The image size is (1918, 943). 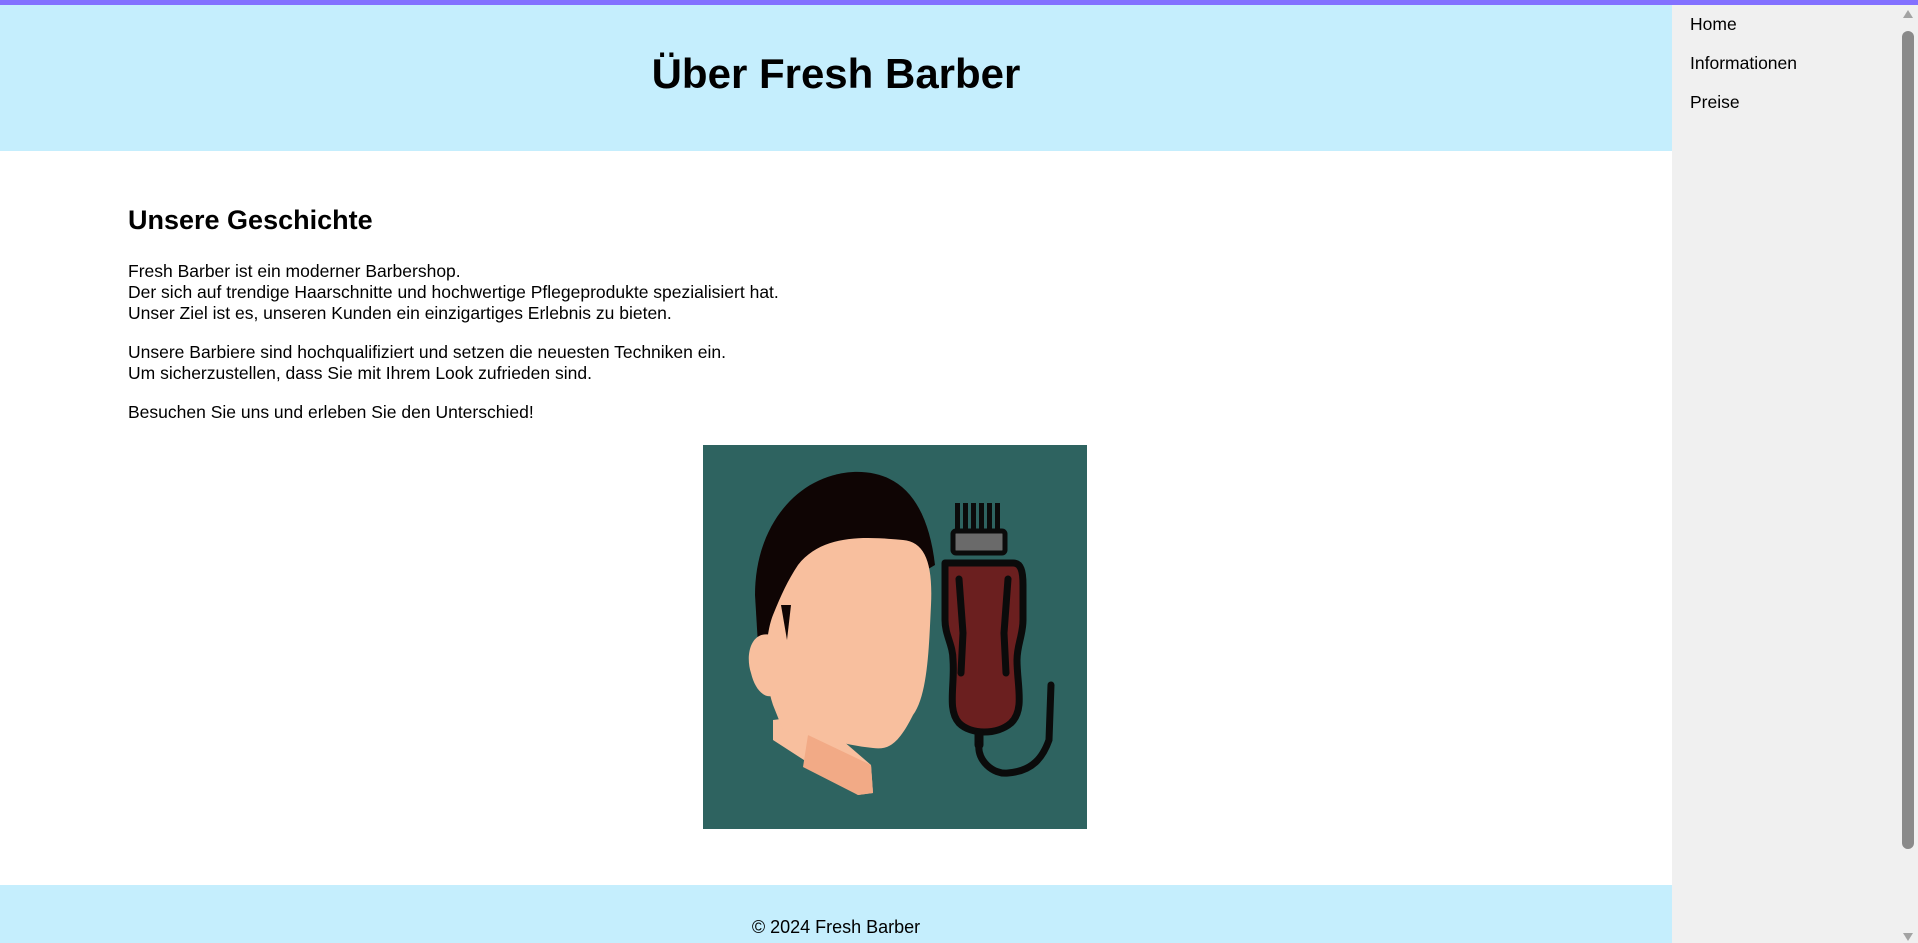 What do you see at coordinates (836, 73) in the screenshot?
I see `page-title: Über Fresh Barber` at bounding box center [836, 73].